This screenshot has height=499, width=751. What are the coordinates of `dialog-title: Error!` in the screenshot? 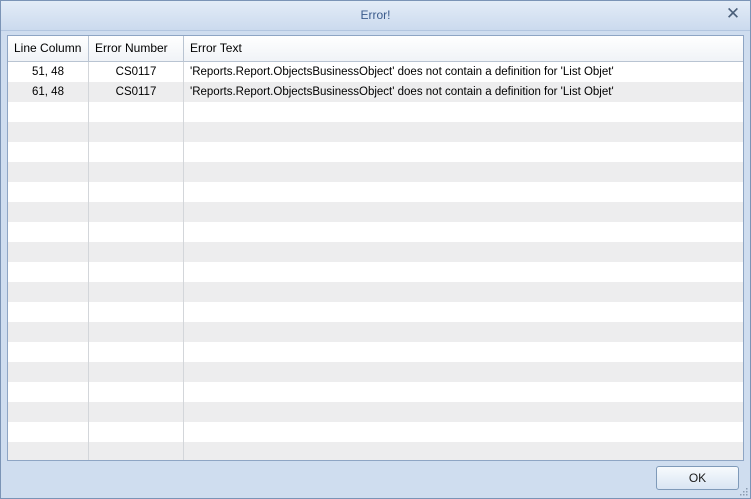 It's located at (375, 15).